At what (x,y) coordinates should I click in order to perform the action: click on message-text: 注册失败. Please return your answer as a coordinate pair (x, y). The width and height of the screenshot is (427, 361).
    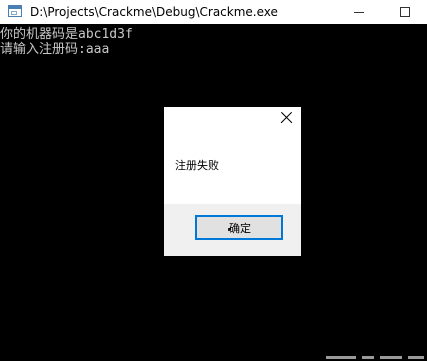
    Looking at the image, I should click on (197, 165).